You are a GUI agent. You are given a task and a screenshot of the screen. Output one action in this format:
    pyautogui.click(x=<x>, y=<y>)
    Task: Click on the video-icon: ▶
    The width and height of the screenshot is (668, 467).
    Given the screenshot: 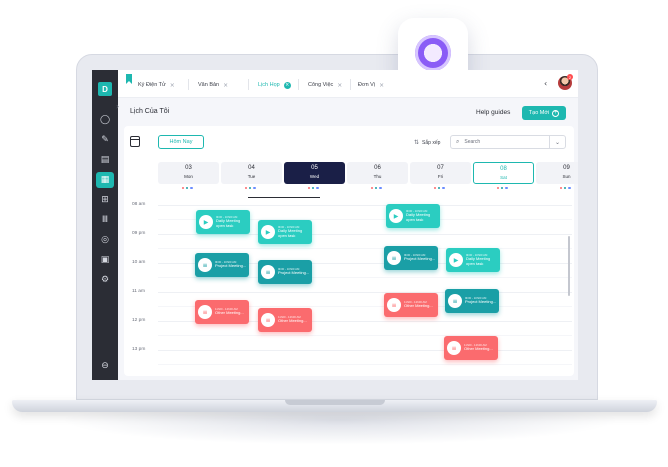 What is the action you would take?
    pyautogui.click(x=206, y=222)
    